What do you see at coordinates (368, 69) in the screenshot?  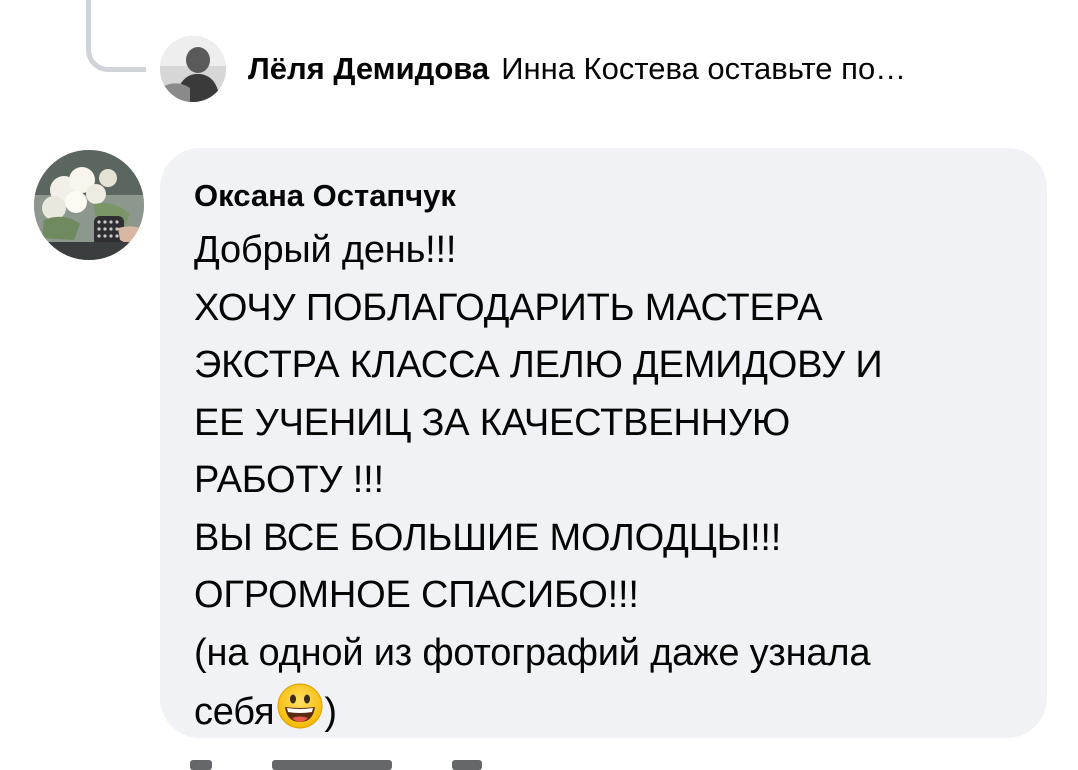 I see `reply-author-name: Лёля Демидова` at bounding box center [368, 69].